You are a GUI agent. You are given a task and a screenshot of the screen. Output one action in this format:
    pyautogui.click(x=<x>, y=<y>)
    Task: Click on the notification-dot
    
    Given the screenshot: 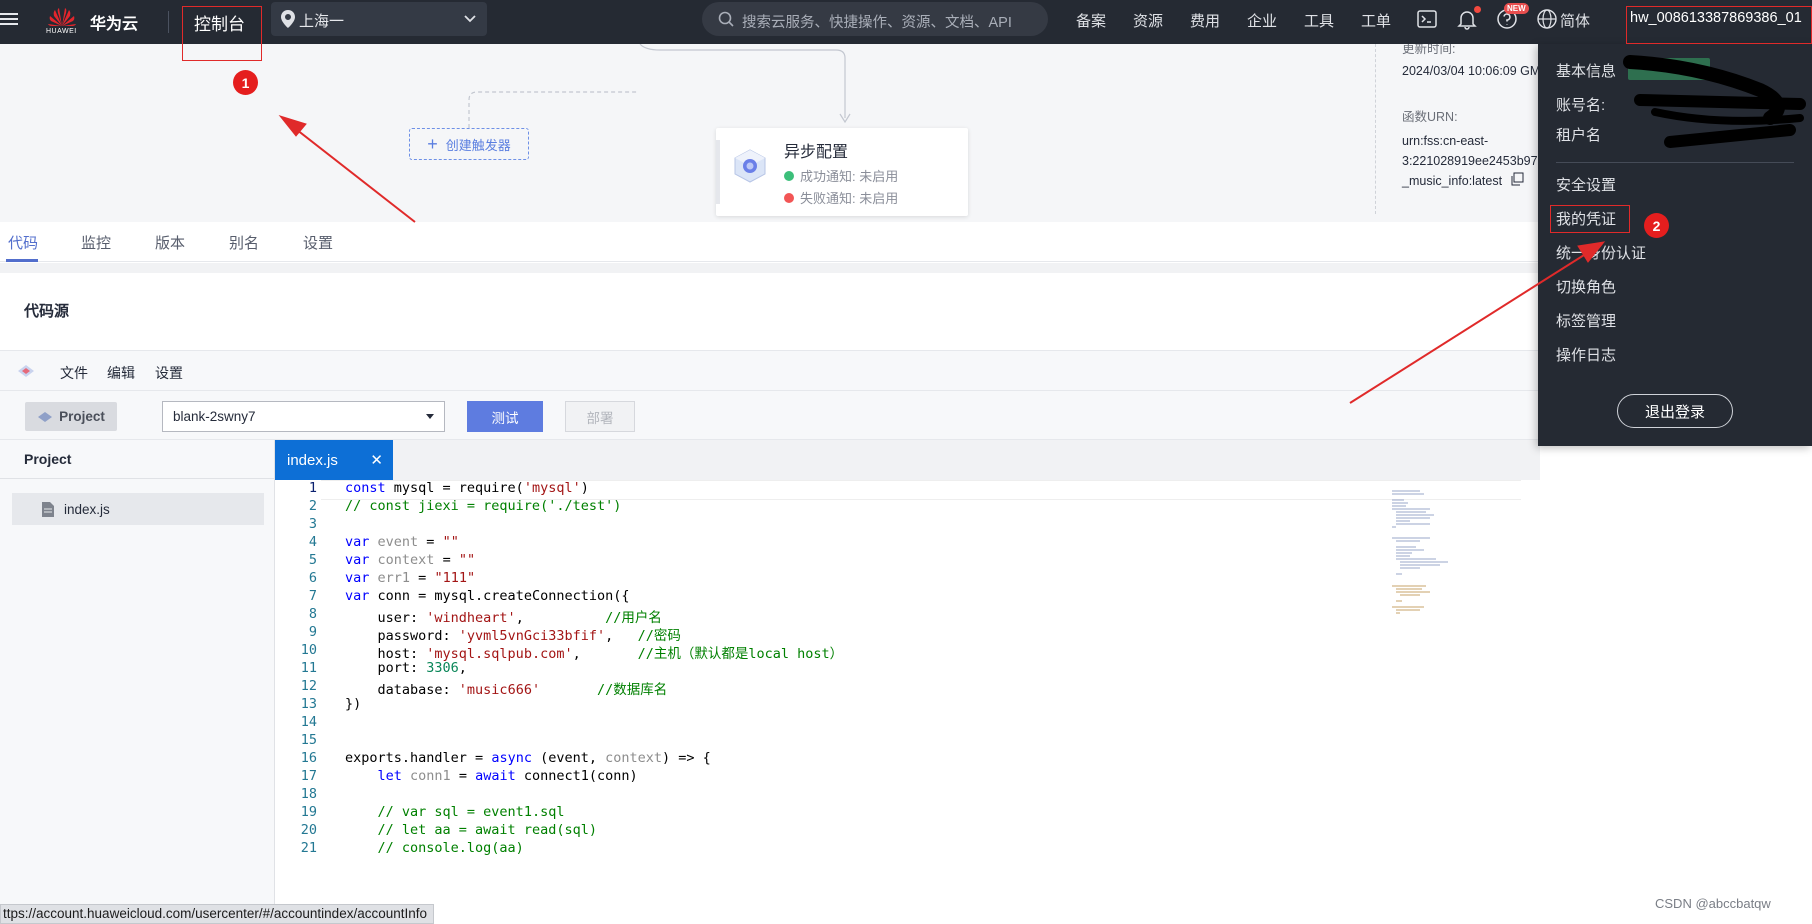 What is the action you would take?
    pyautogui.click(x=1477, y=9)
    